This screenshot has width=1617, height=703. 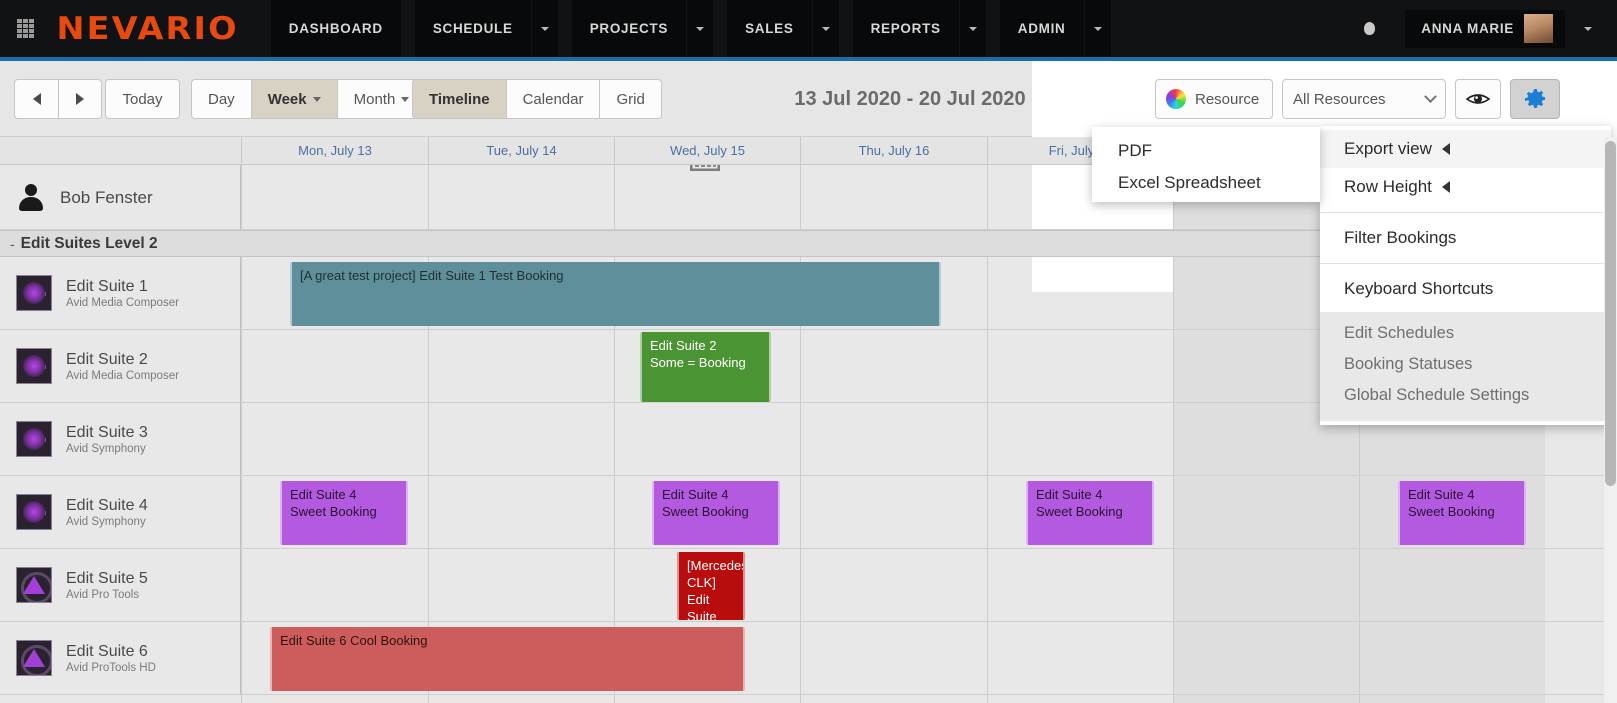 I want to click on view-calendar-label: Calendar, so click(x=553, y=99).